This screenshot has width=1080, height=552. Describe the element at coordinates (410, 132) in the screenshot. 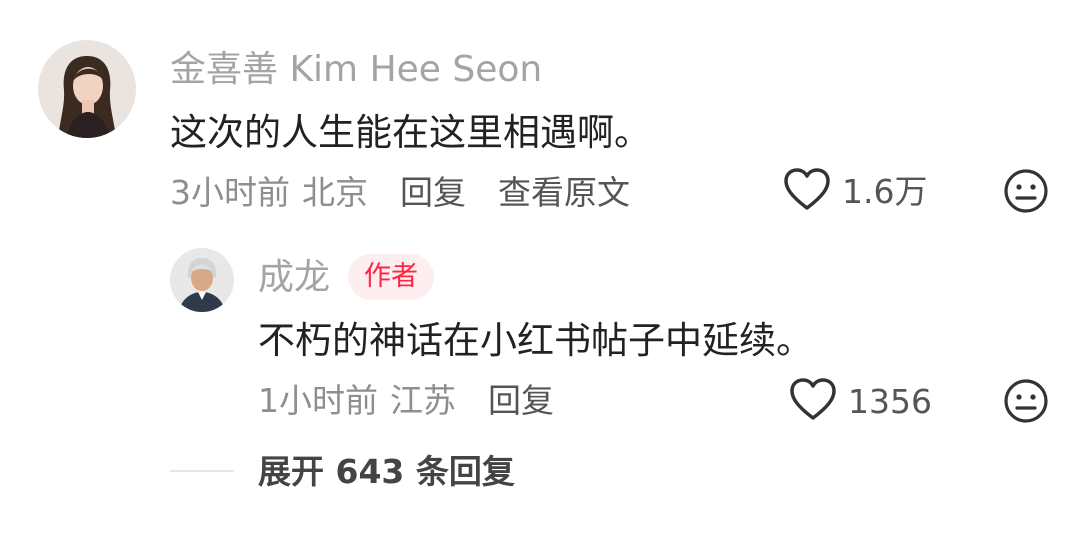

I see `comment-text: 这次的人生能在这里相遇啊。` at that location.